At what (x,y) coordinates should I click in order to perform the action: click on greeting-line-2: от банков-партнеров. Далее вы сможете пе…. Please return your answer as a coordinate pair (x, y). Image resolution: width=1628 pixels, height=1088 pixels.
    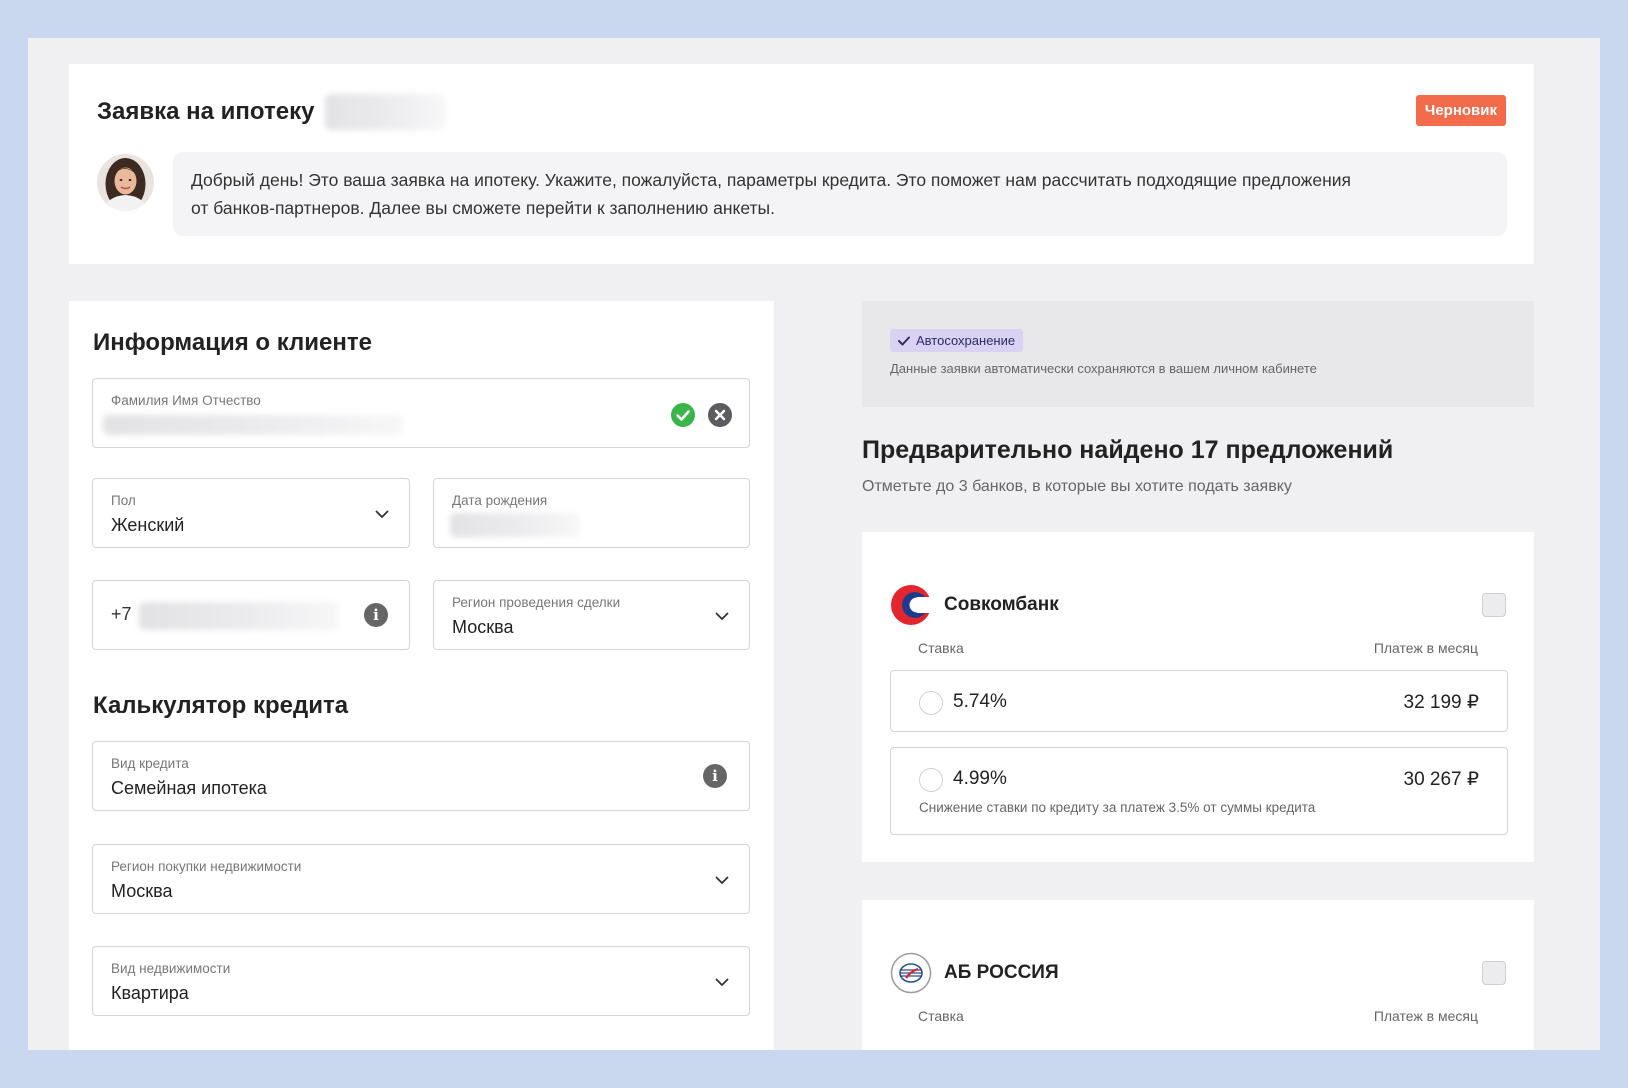
    Looking at the image, I should click on (483, 208).